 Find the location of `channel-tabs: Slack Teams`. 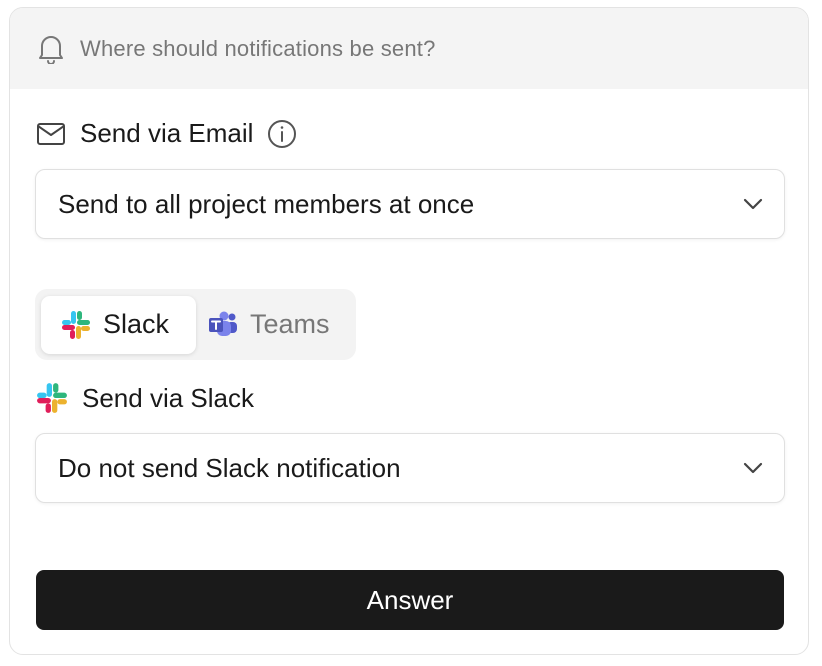

channel-tabs: Slack Teams is located at coordinates (195, 324).